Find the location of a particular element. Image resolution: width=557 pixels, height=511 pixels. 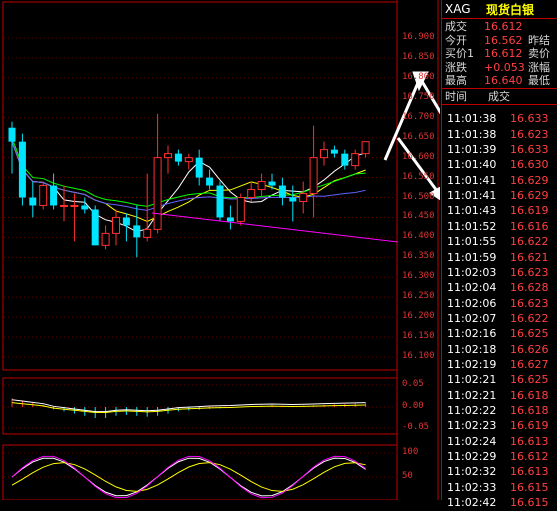

quote-extra-label: 涨幅 is located at coordinates (539, 67).